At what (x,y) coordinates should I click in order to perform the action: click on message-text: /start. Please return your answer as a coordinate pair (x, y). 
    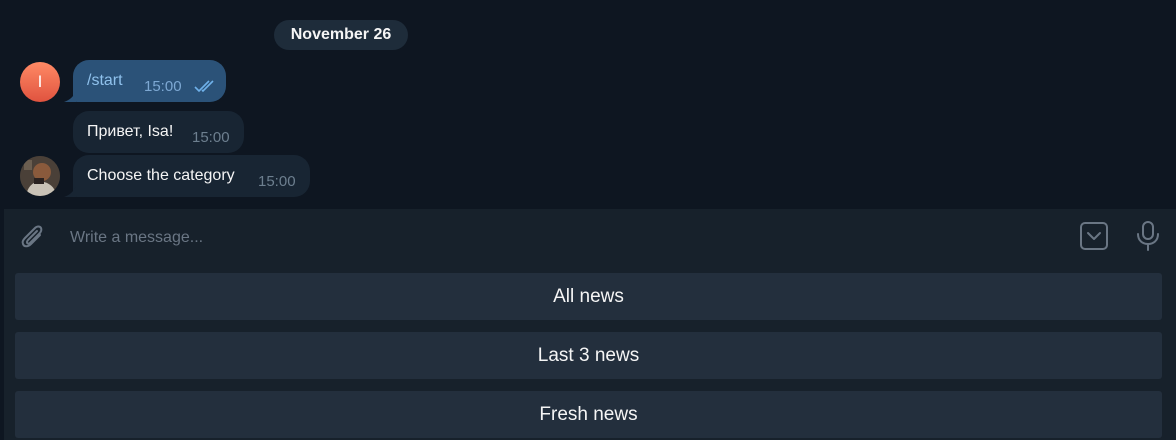
    Looking at the image, I should click on (105, 81).